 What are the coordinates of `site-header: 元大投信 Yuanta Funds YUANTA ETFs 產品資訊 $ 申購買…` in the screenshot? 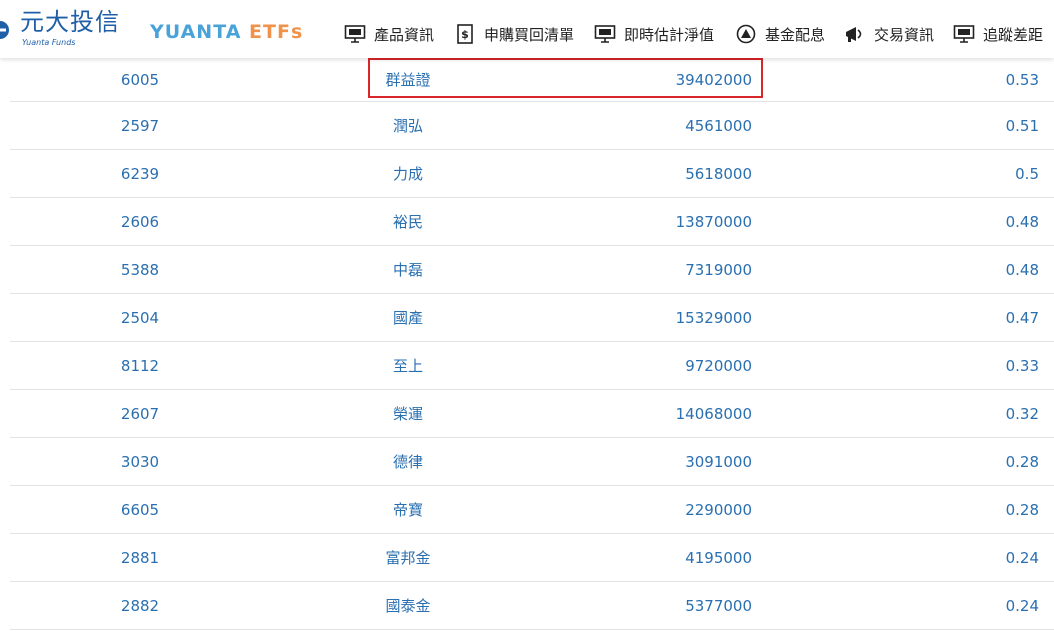 It's located at (527, 29).